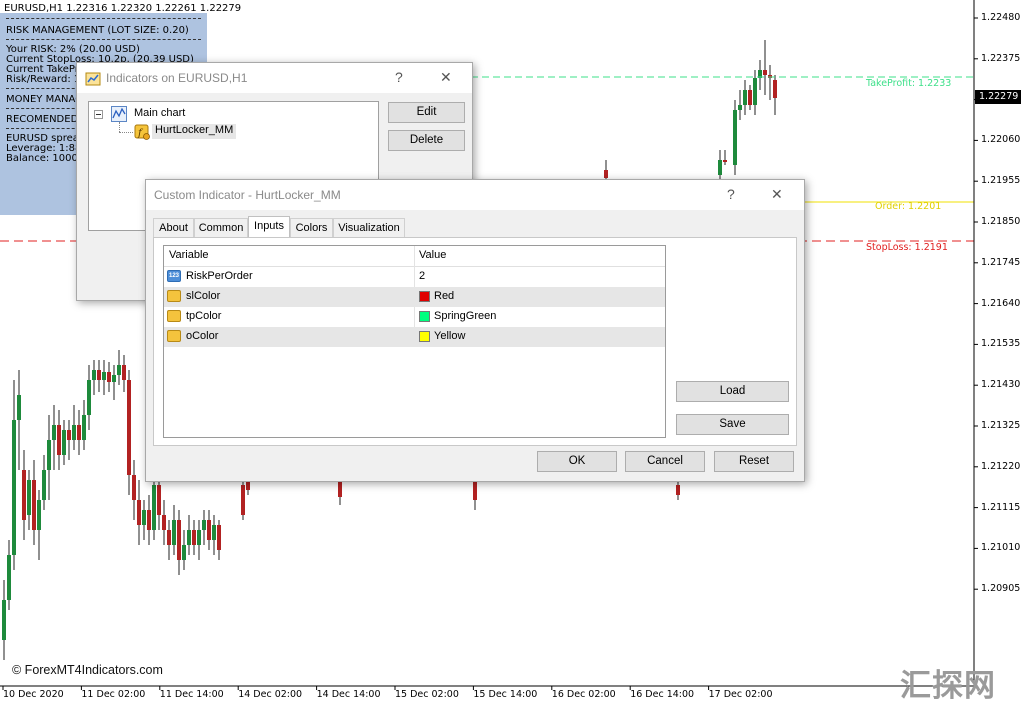 Image resolution: width=1024 pixels, height=705 pixels. What do you see at coordinates (732, 391) in the screenshot?
I see `load-button: Load` at bounding box center [732, 391].